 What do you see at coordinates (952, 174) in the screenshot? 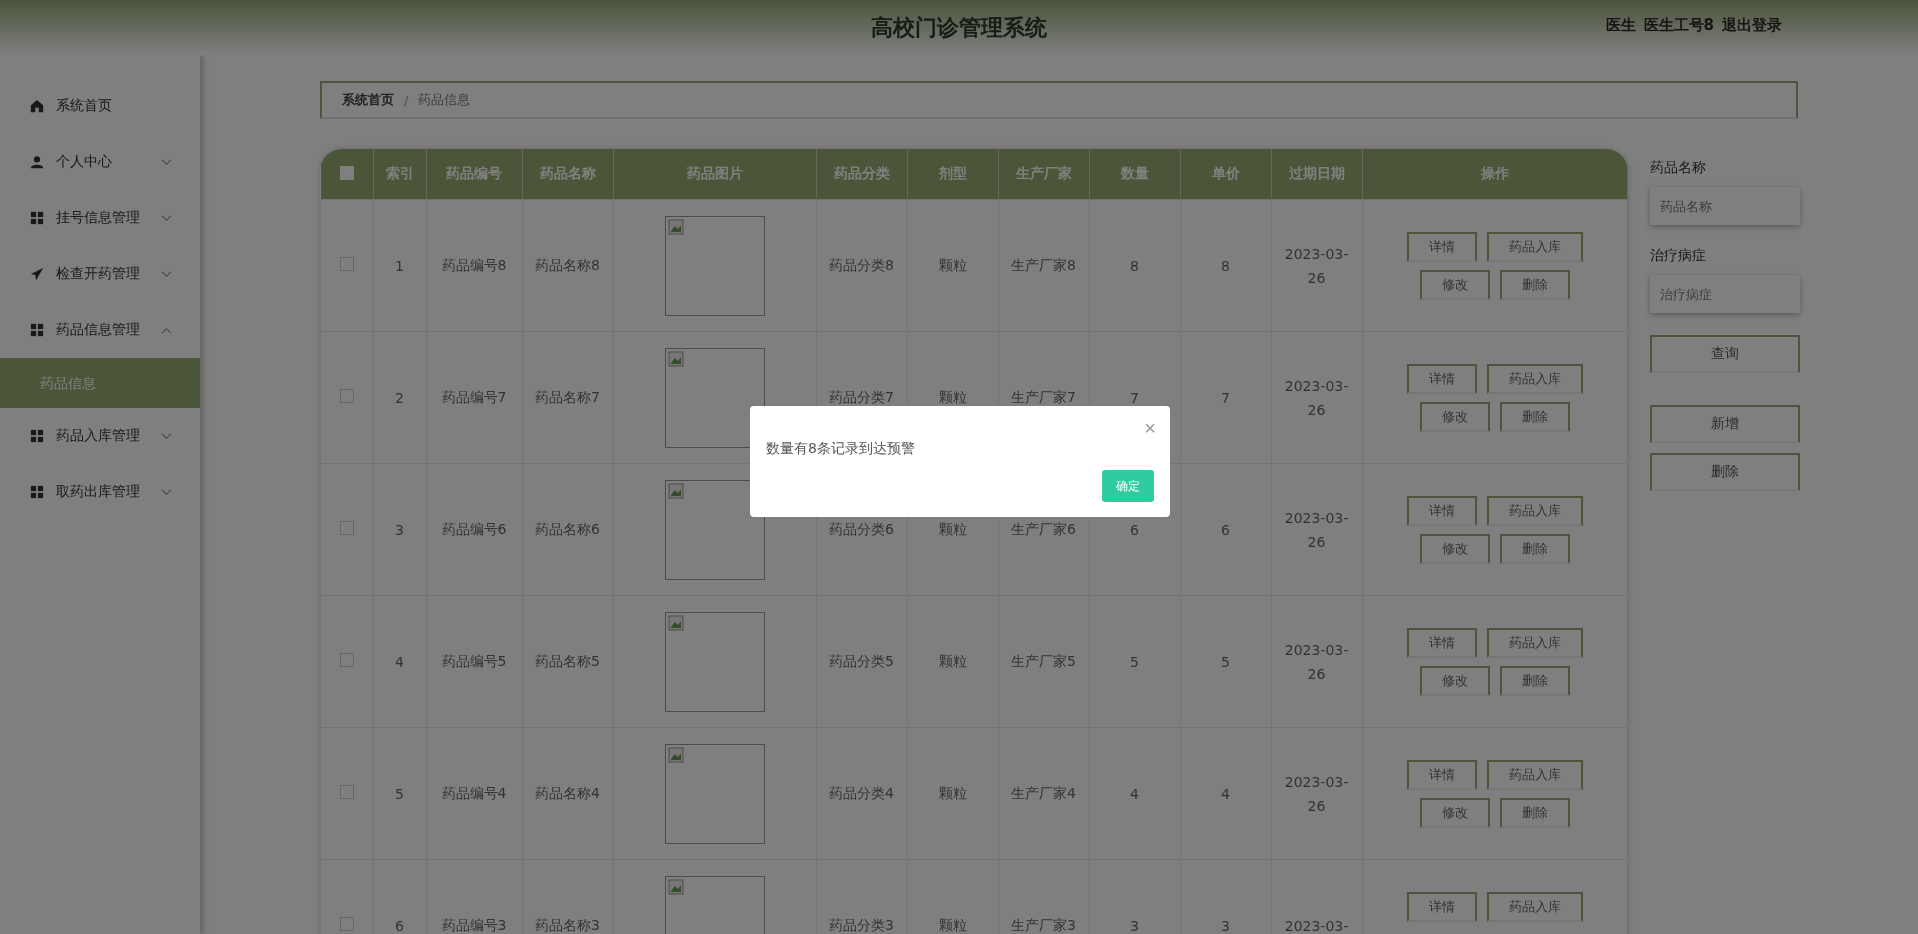
I see `column-header: 剂型` at bounding box center [952, 174].